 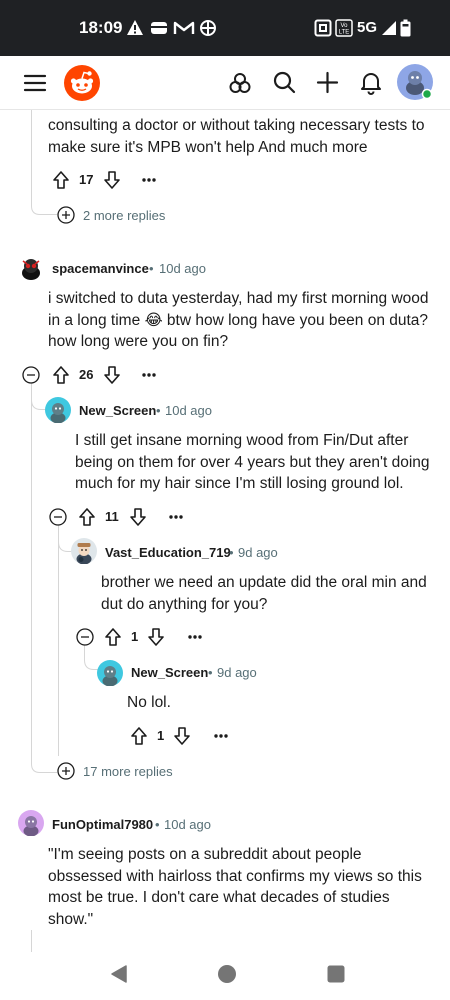 I want to click on comment-line: No lol., so click(x=149, y=702).